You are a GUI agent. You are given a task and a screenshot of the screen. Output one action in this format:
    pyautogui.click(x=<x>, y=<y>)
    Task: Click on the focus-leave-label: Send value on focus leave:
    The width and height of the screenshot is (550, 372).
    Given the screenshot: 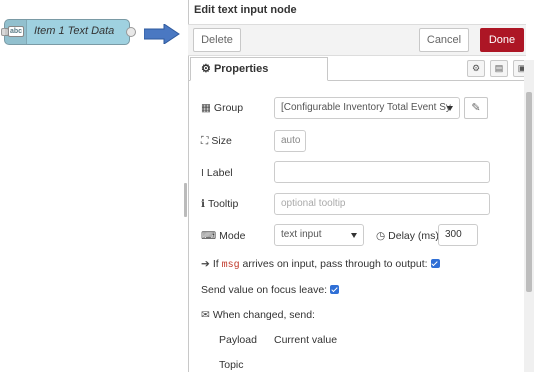 What is the action you would take?
    pyautogui.click(x=270, y=290)
    